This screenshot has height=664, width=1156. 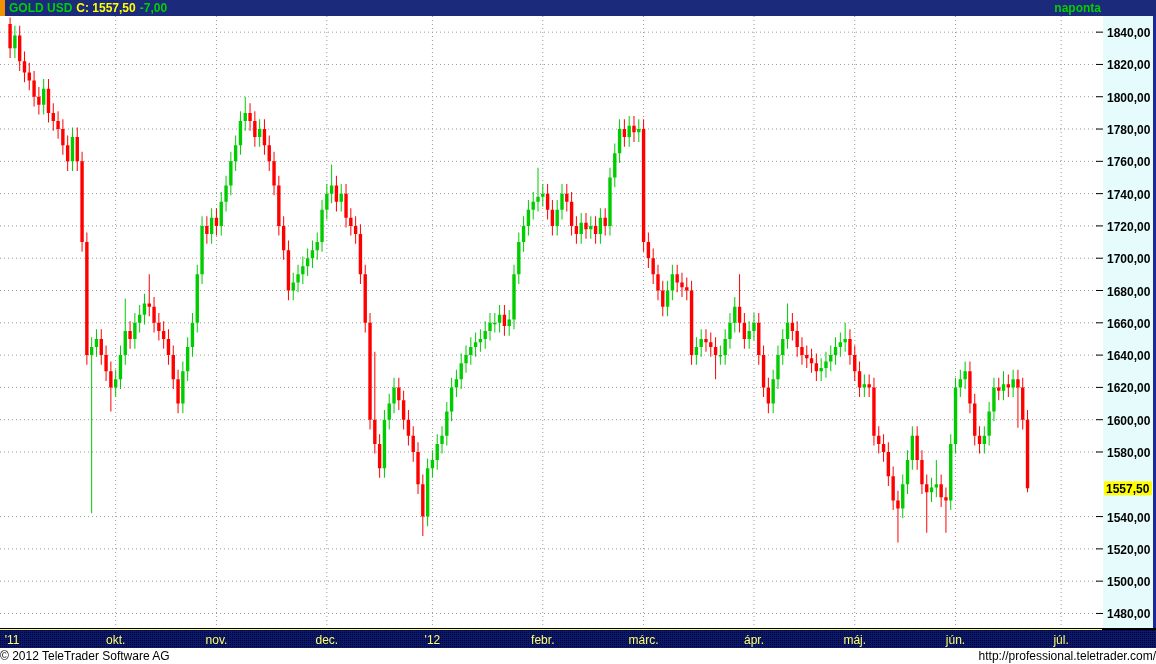 What do you see at coordinates (153, 8) in the screenshot?
I see `price-change: -7,00` at bounding box center [153, 8].